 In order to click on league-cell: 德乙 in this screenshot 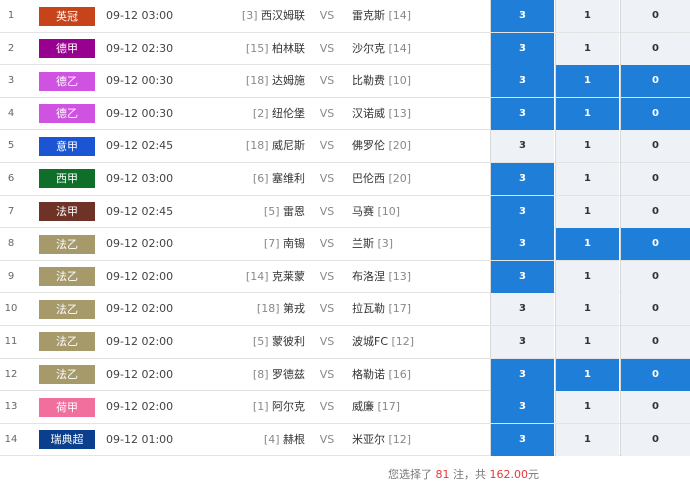, I will do `click(67, 81)`.